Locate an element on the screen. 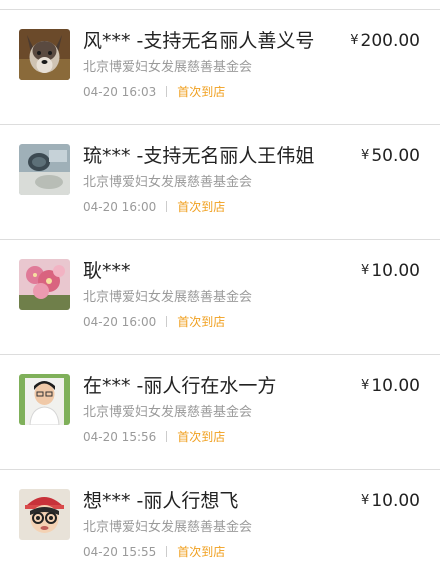 The height and width of the screenshot is (585, 440). amount-value: 200.00 is located at coordinates (390, 41).